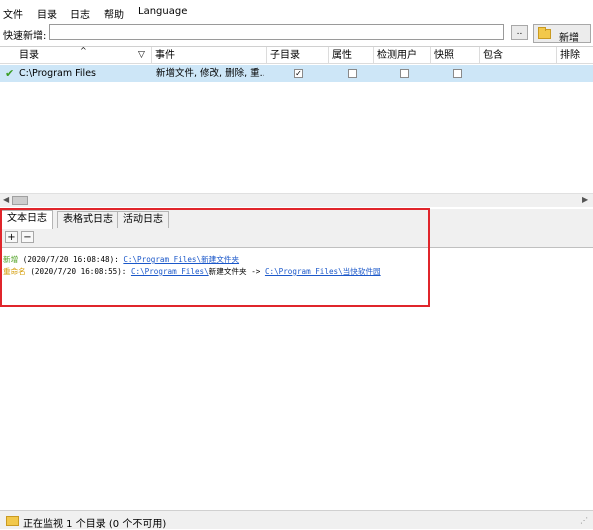 This screenshot has width=593, height=530. What do you see at coordinates (11, 237) in the screenshot?
I see `expand-button: +` at bounding box center [11, 237].